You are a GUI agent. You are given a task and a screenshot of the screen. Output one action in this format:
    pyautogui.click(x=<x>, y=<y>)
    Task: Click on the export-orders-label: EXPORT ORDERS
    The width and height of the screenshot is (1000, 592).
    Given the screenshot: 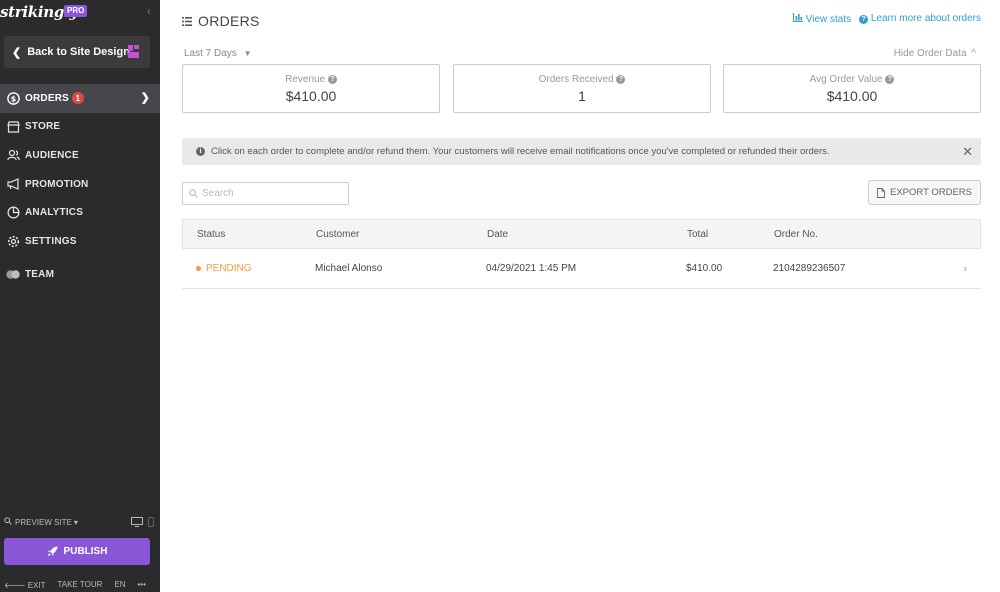 What is the action you would take?
    pyautogui.click(x=930, y=192)
    